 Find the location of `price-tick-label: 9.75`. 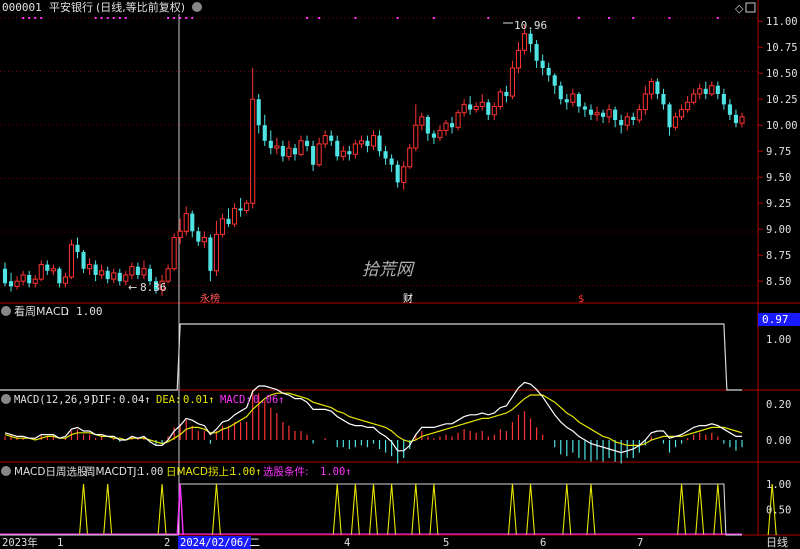

price-tick-label: 9.75 is located at coordinates (778, 152).